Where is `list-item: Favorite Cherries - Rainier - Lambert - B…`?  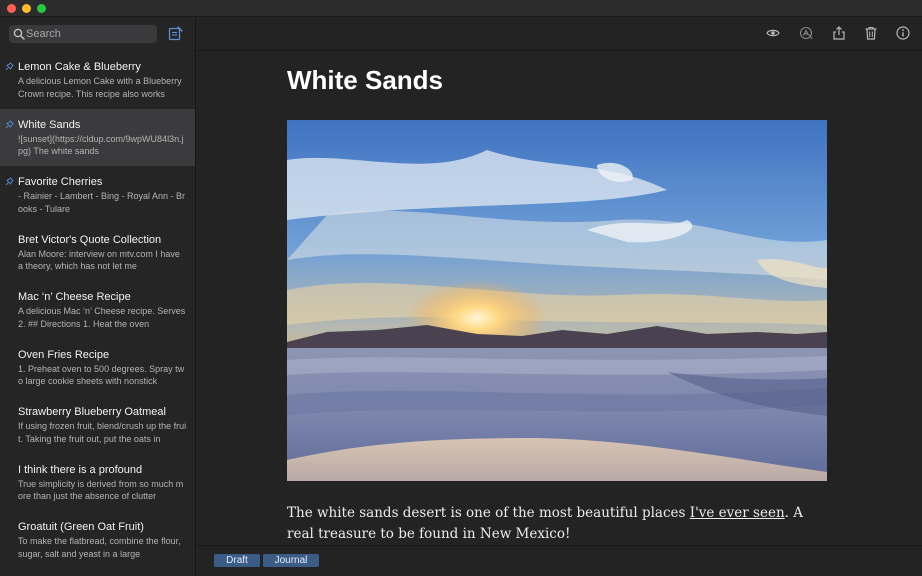
list-item: Favorite Cherries - Rainier - Lambert - B… is located at coordinates (97, 195).